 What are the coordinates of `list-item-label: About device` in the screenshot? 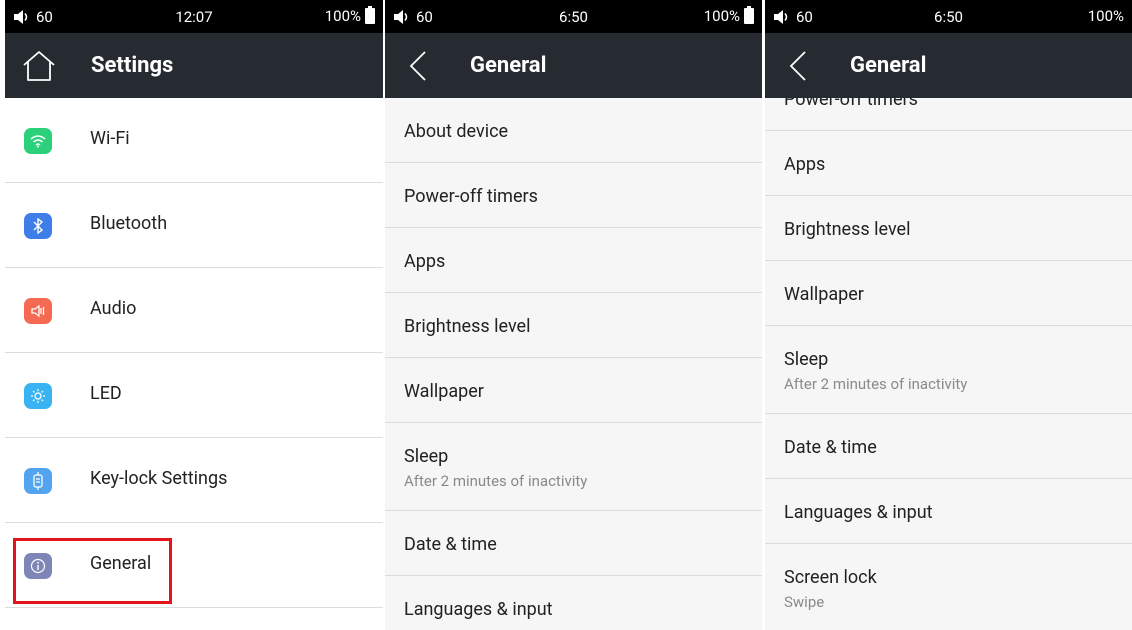 It's located at (456, 131).